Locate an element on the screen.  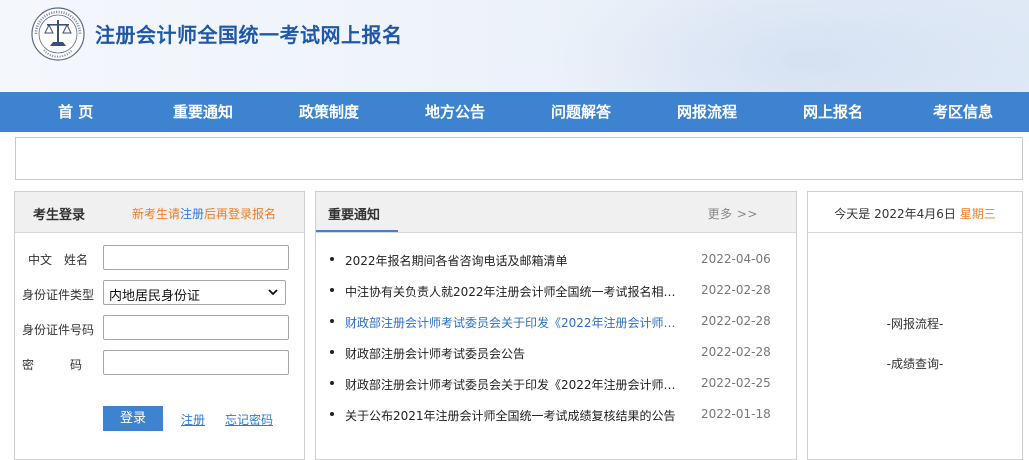
notice-item: 关于公布2021年注册会计师全国统一考试成绩复核结果的公告 2022-01-18 is located at coordinates (556, 415).